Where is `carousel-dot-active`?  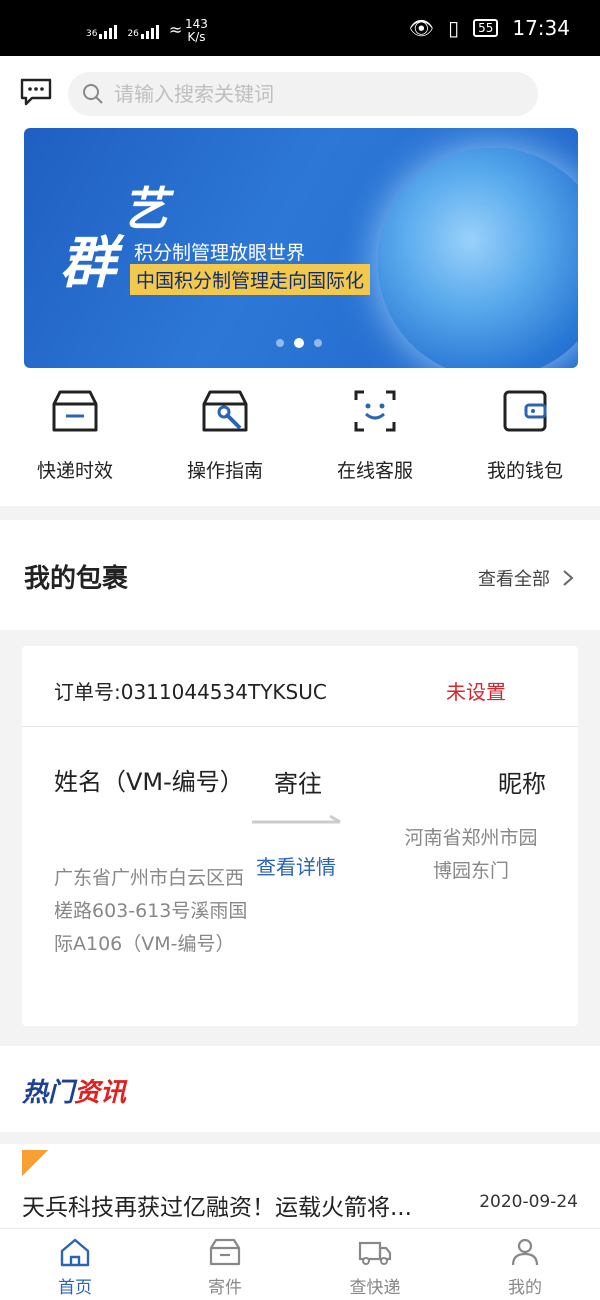
carousel-dot-active is located at coordinates (299, 343).